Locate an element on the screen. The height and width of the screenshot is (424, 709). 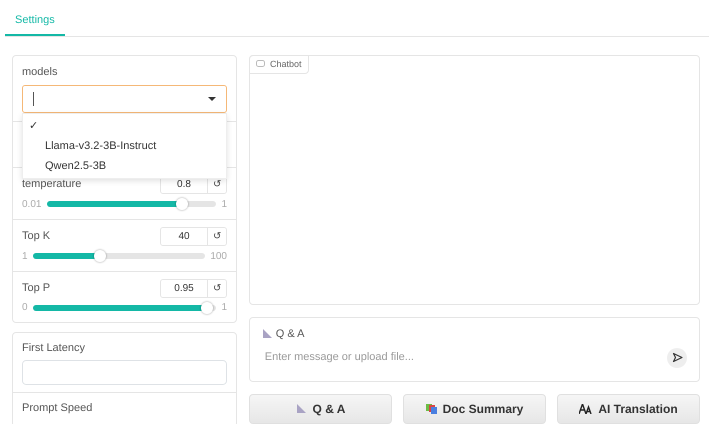
slider-label: temperature is located at coordinates (52, 184).